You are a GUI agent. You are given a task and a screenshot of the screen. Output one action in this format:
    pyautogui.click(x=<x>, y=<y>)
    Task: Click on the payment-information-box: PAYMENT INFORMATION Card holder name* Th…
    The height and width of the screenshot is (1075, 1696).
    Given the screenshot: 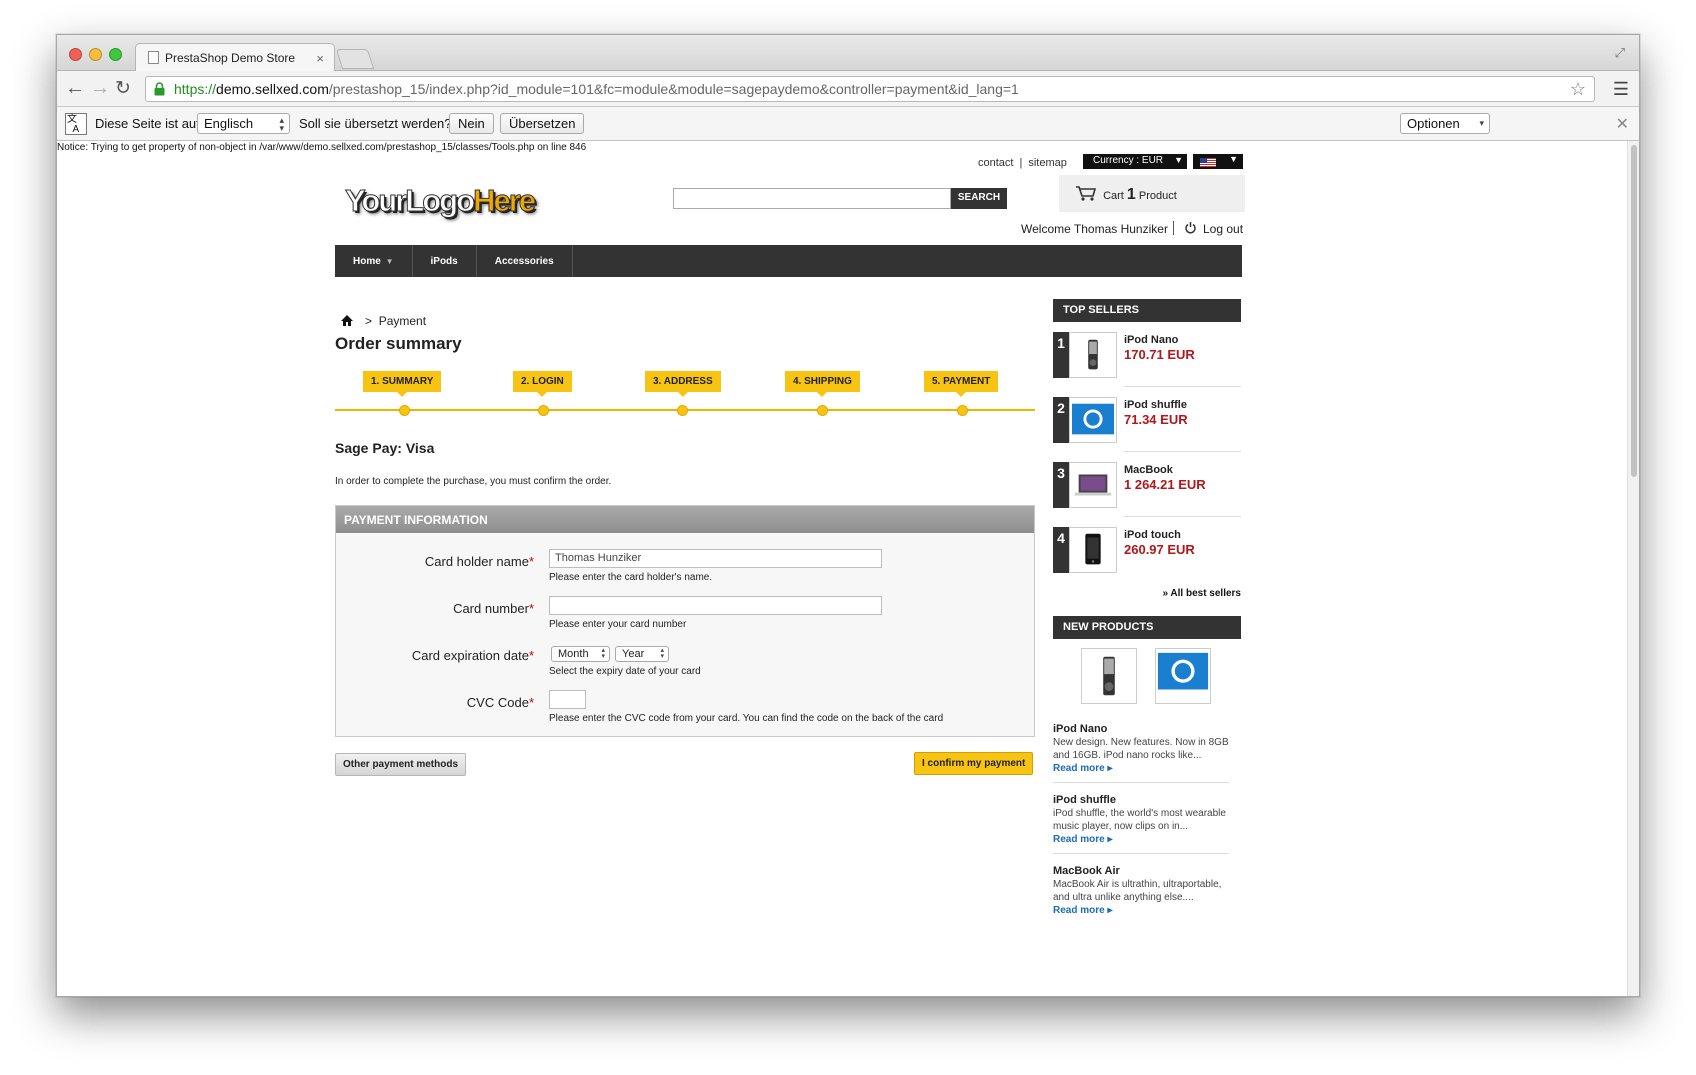 What is the action you would take?
    pyautogui.click(x=685, y=621)
    